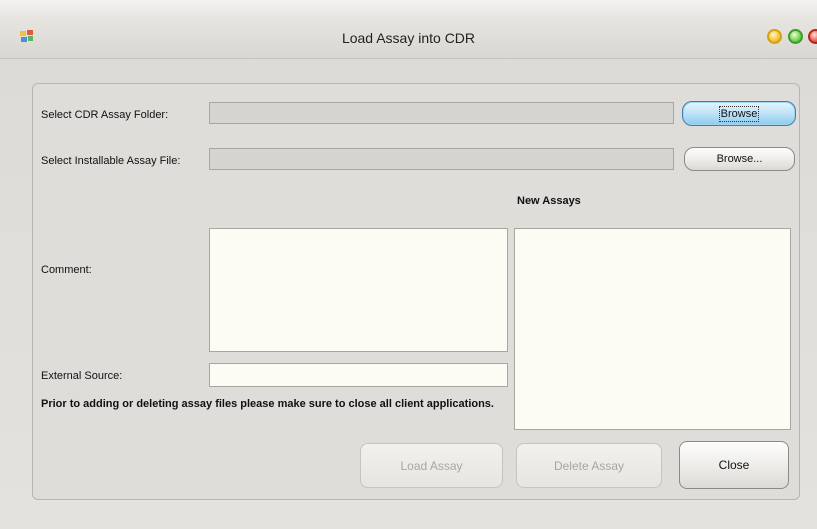 The width and height of the screenshot is (817, 529). What do you see at coordinates (358, 375) in the screenshot?
I see `external-source-field` at bounding box center [358, 375].